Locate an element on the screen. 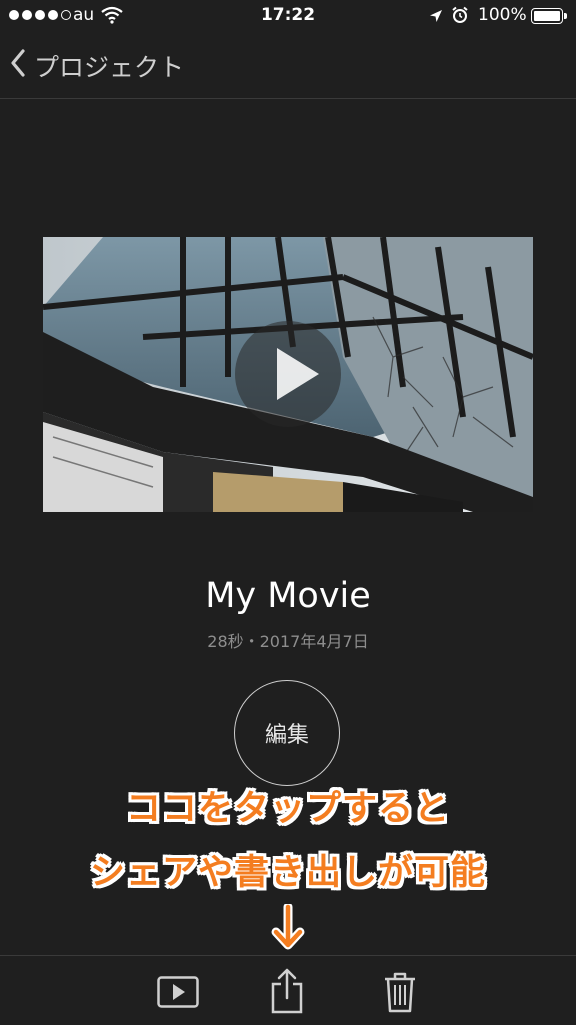 The width and height of the screenshot is (576, 1025). annotation-line-1: ココをタップすると is located at coordinates (287, 809).